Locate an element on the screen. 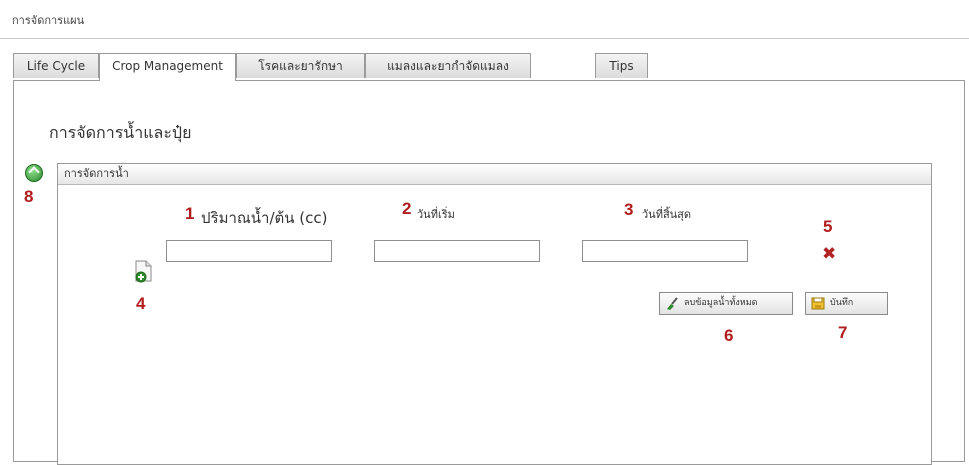 The width and height of the screenshot is (969, 465). tab-life-cycle: Life Cycle is located at coordinates (56, 65).